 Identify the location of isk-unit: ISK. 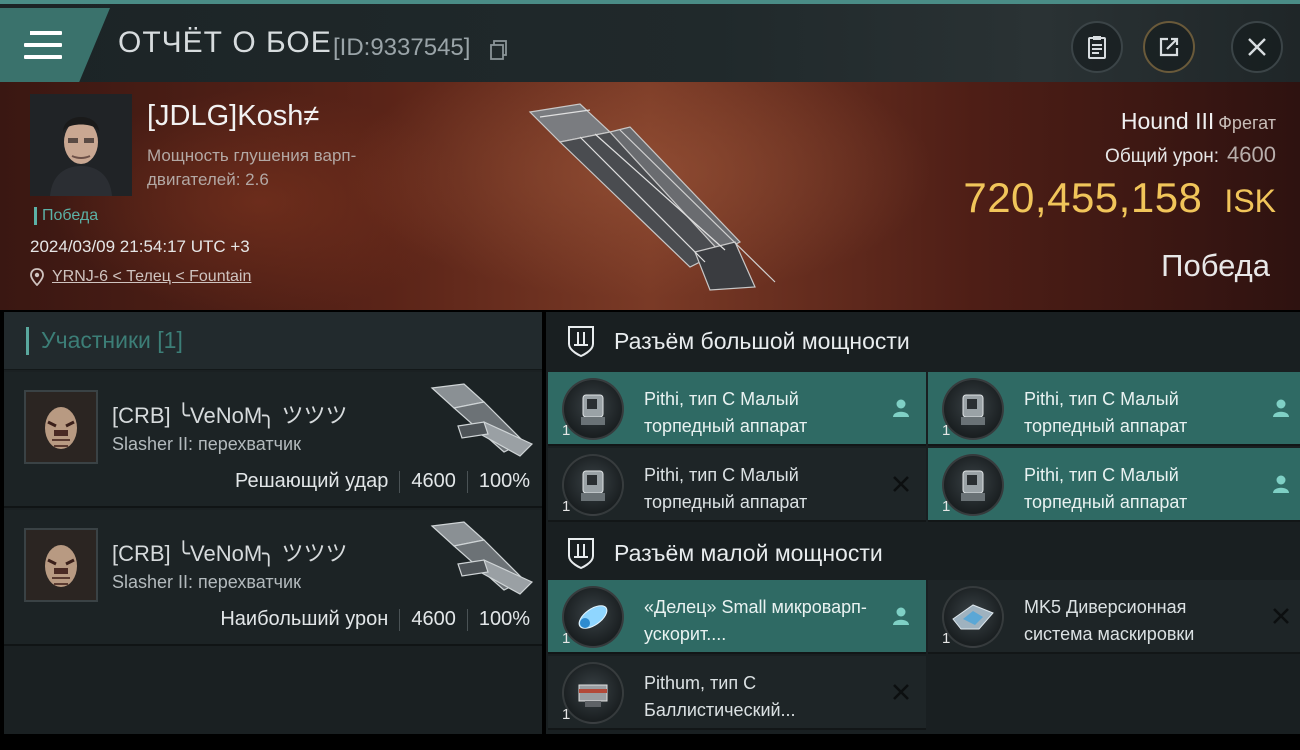
(1250, 201).